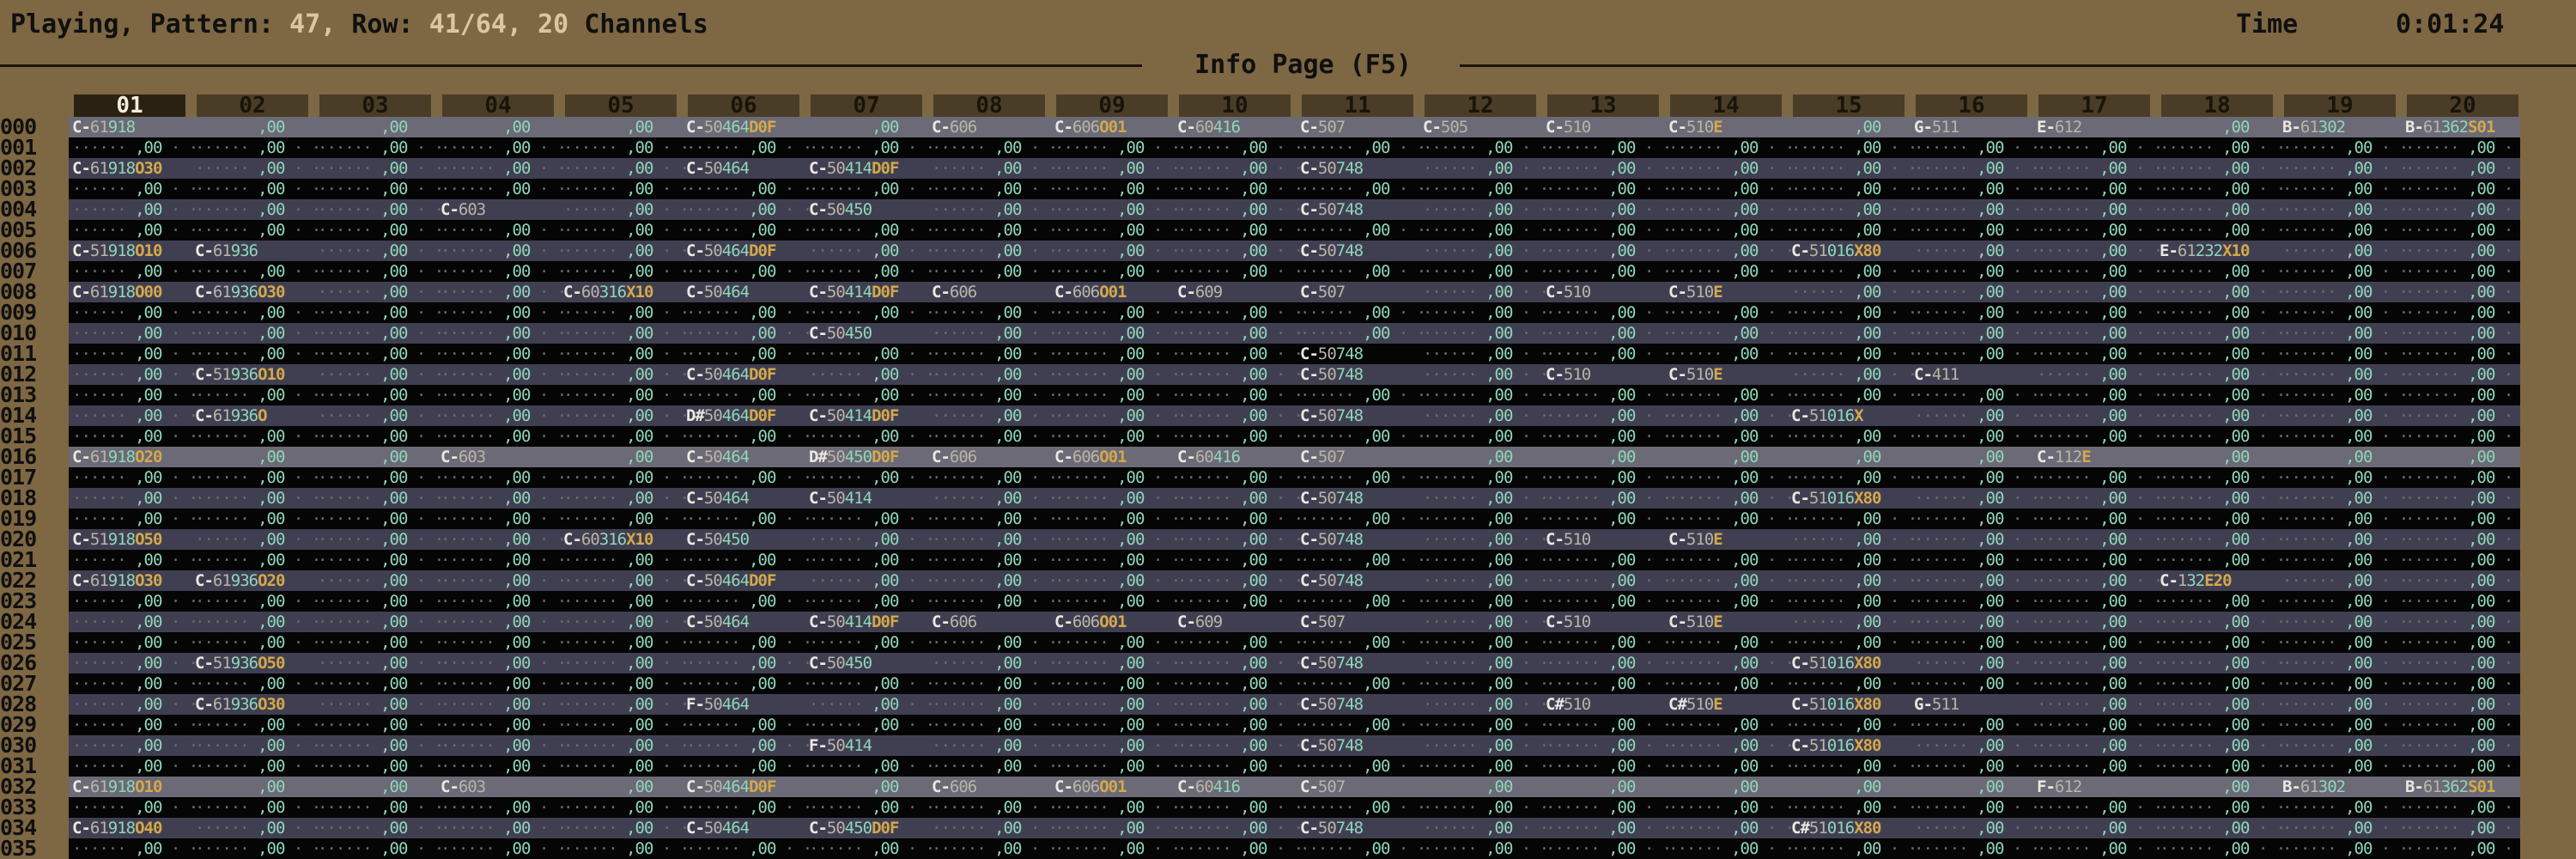 Image resolution: width=2576 pixels, height=859 pixels. Describe the element at coordinates (1115, 457) in the screenshot. I see `pattern-cell: C-606O01` at that location.